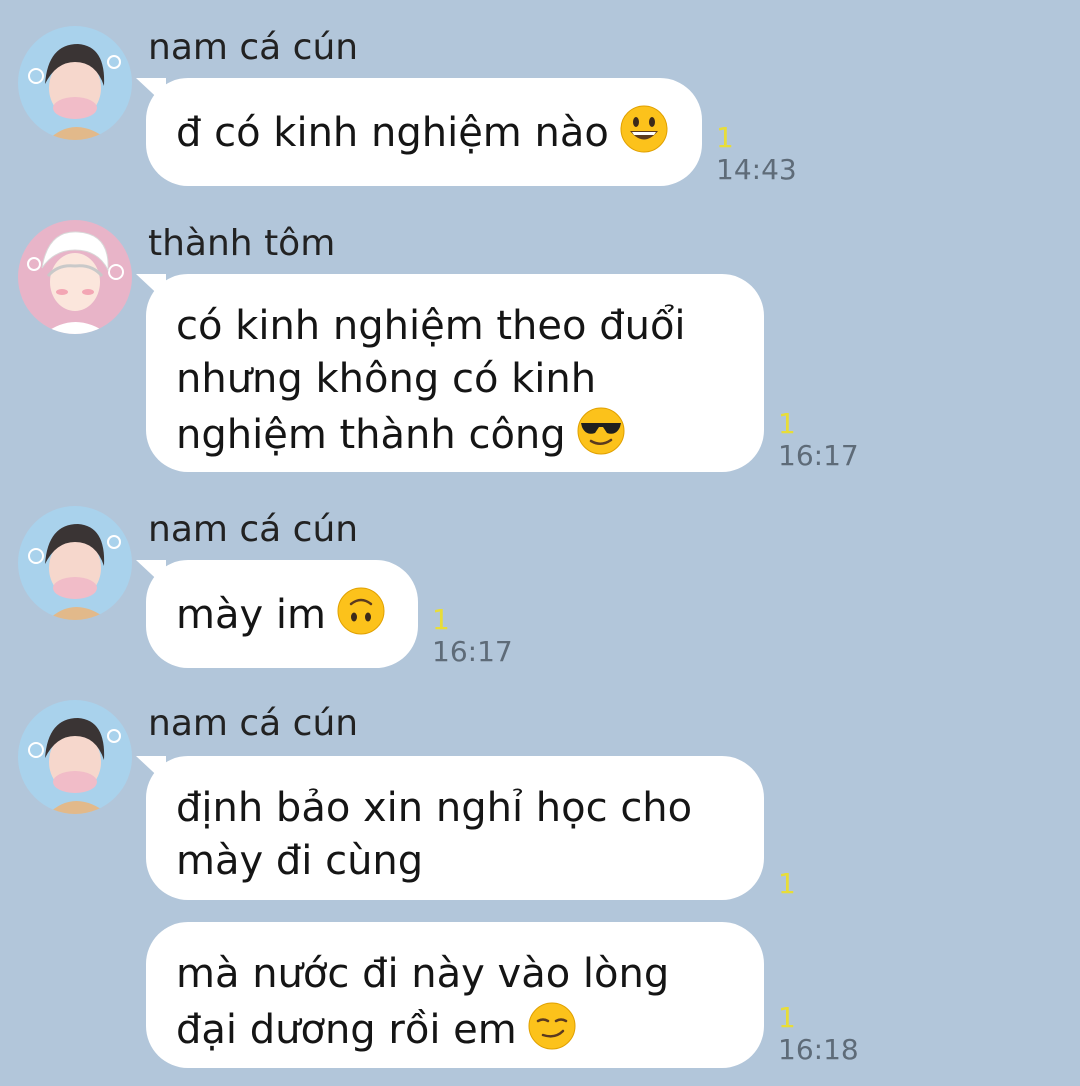  I want to click on timestamp: 14:43, so click(756, 169).